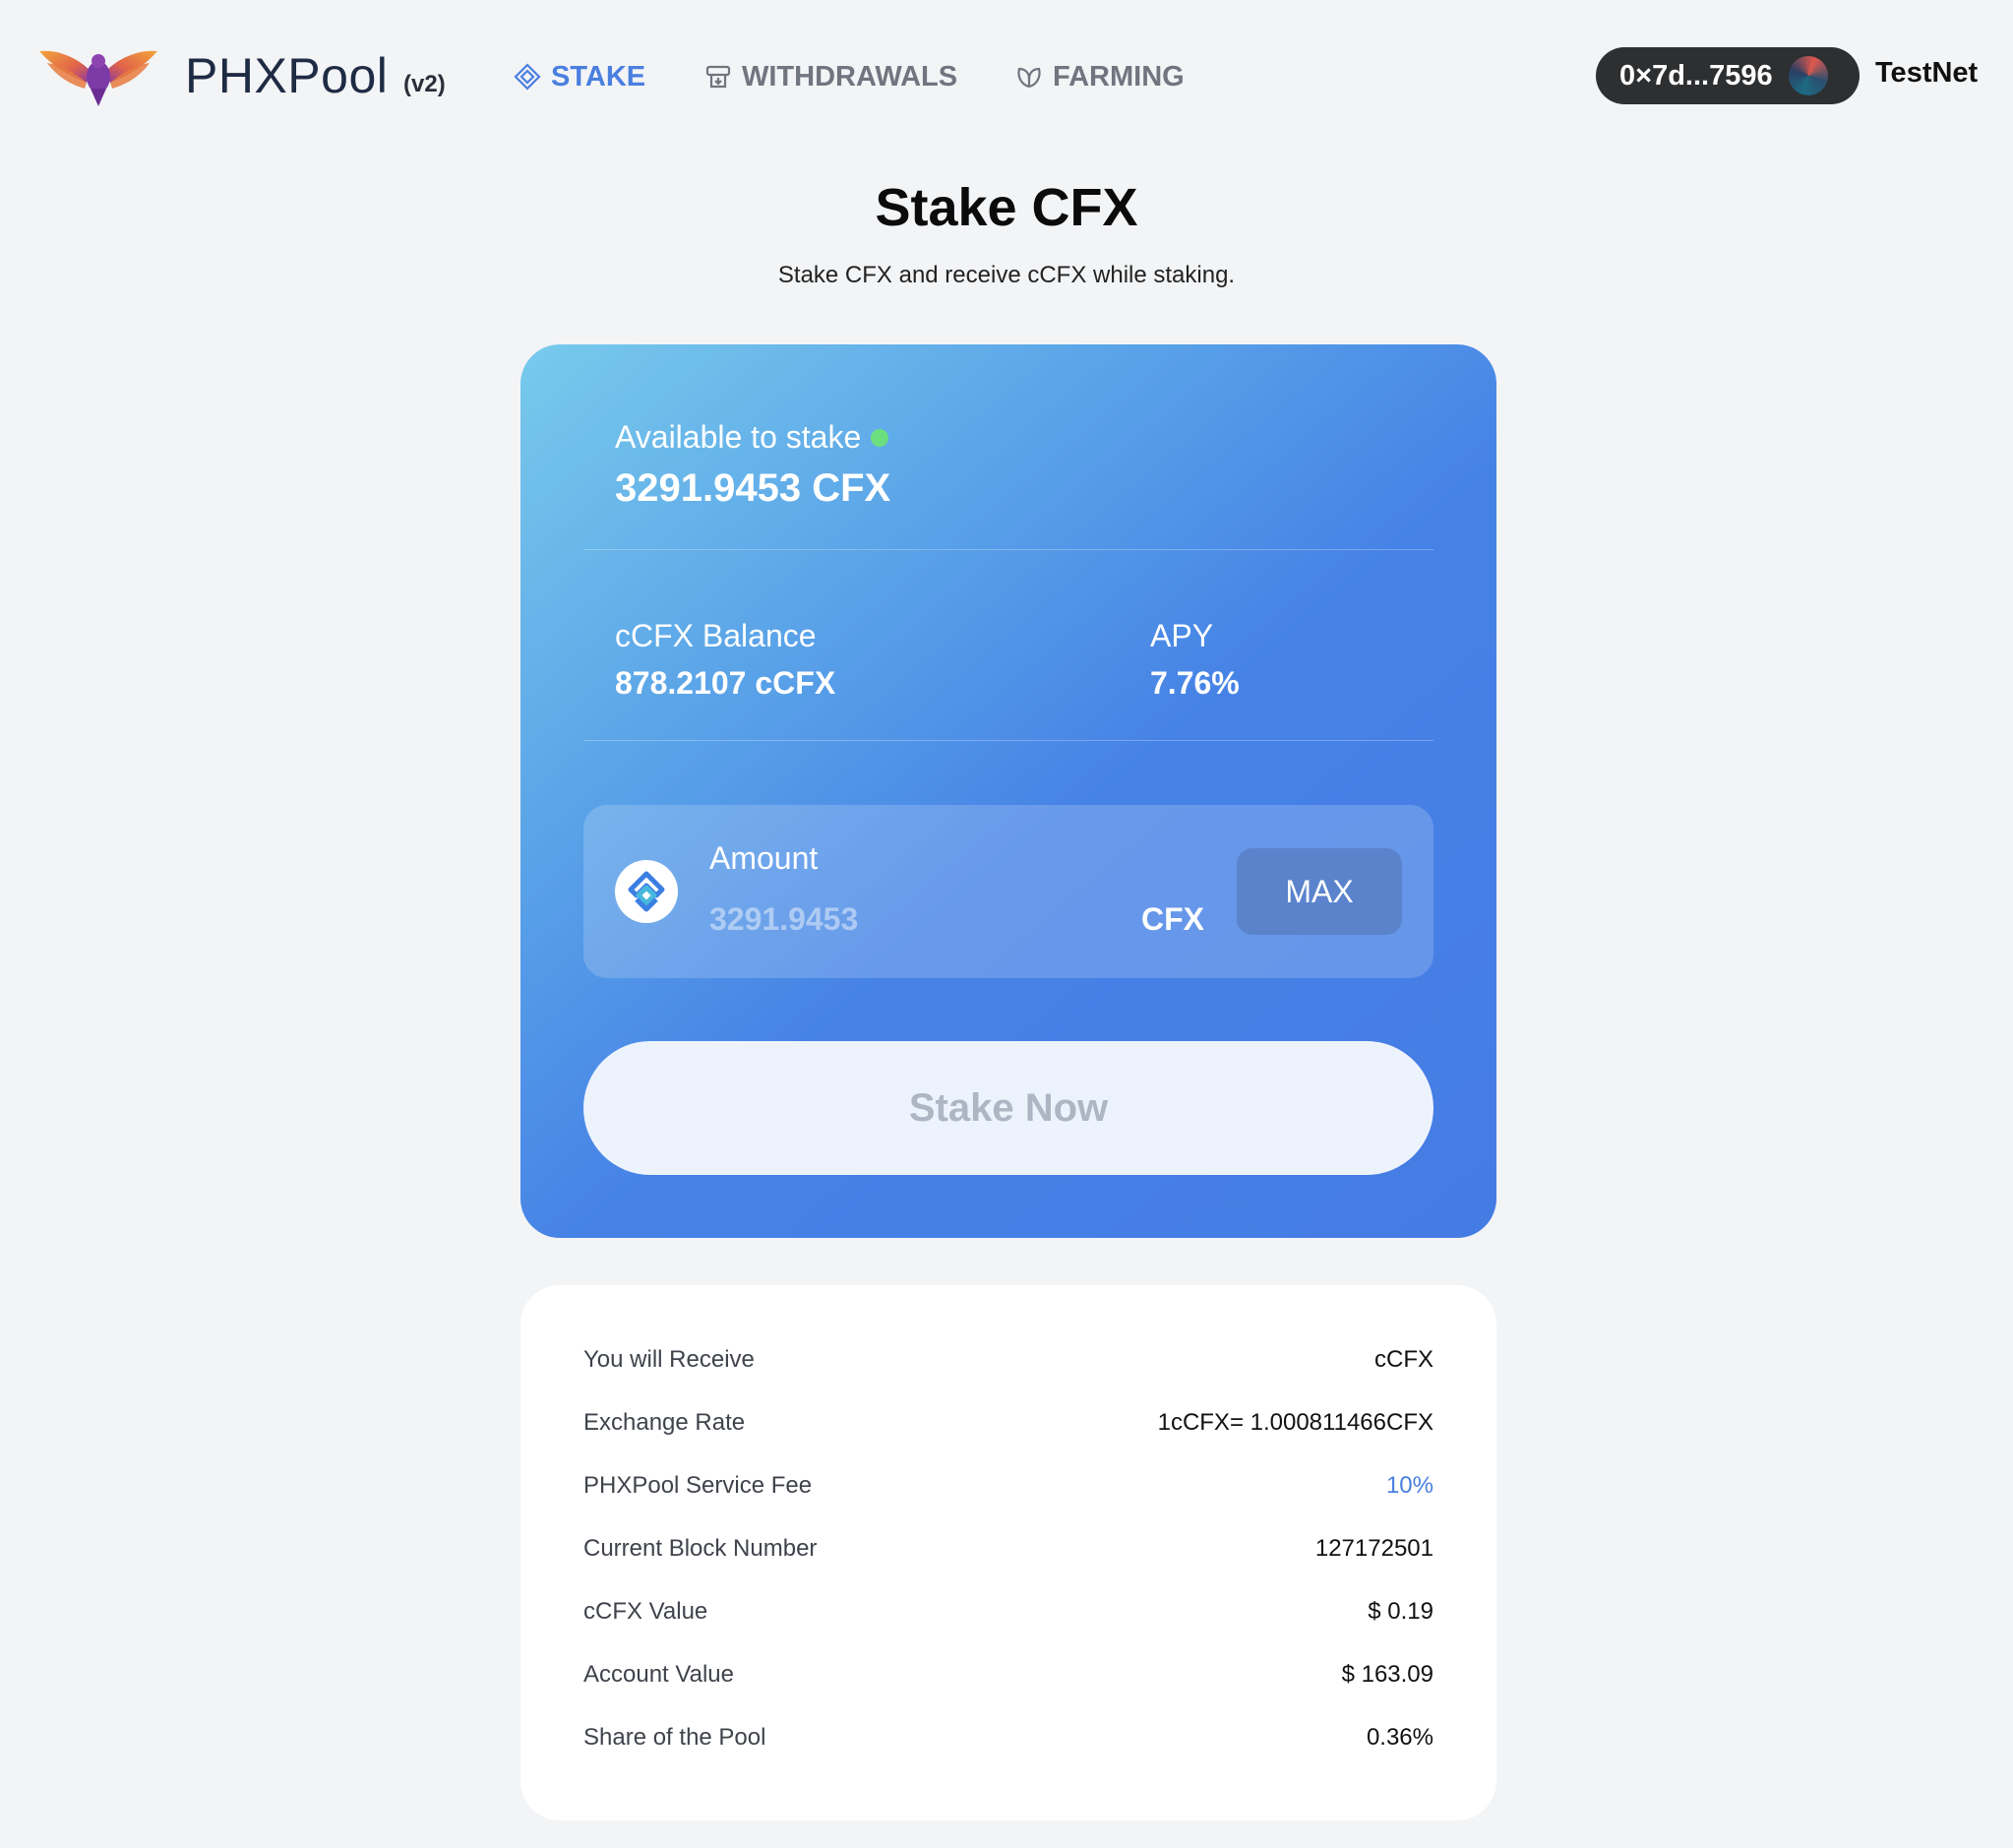  Describe the element at coordinates (527, 77) in the screenshot. I see `stake-diamond-icon` at that location.